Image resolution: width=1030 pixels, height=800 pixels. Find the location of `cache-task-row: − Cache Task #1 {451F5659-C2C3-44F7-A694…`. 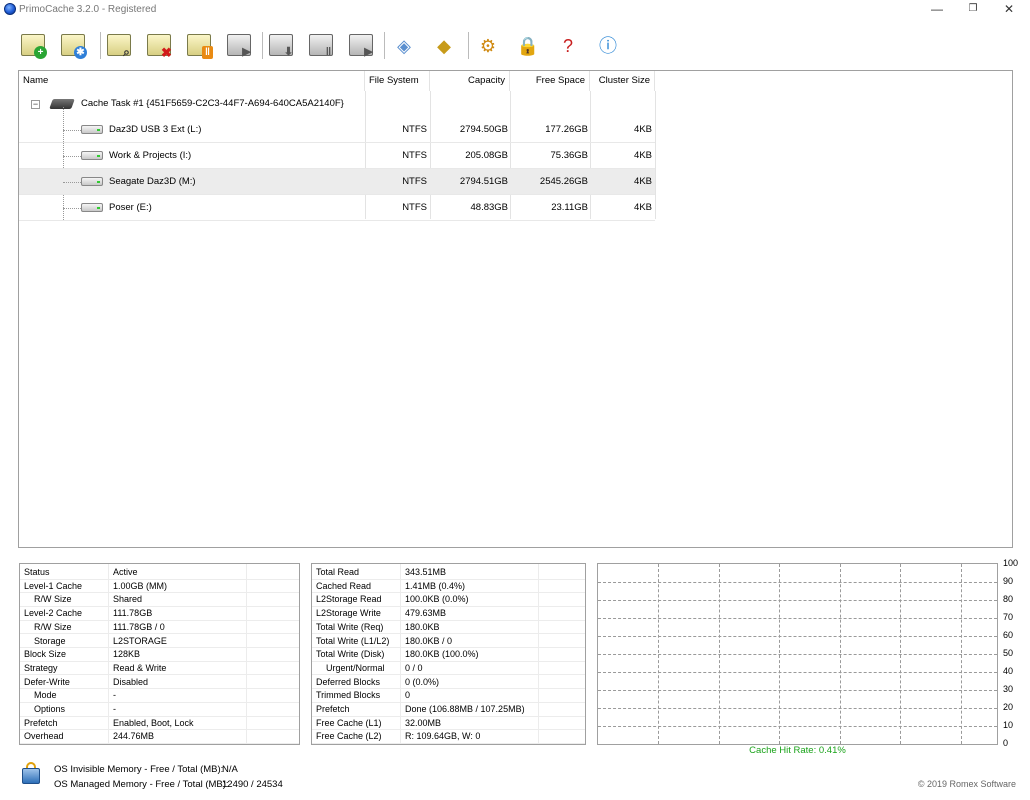

cache-task-row: − Cache Task #1 {451F5659-C2C3-44F7-A694… is located at coordinates (337, 104).